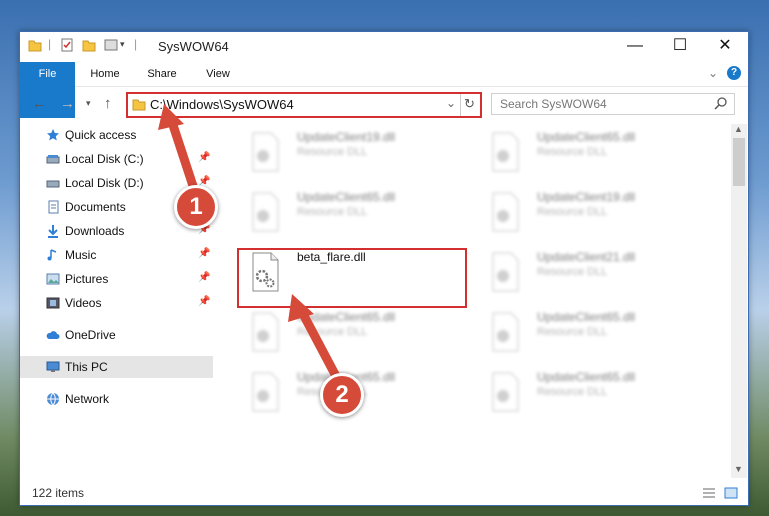 The height and width of the screenshot is (516, 769). Describe the element at coordinates (250, 244) in the screenshot. I see `callout-arrows` at that location.